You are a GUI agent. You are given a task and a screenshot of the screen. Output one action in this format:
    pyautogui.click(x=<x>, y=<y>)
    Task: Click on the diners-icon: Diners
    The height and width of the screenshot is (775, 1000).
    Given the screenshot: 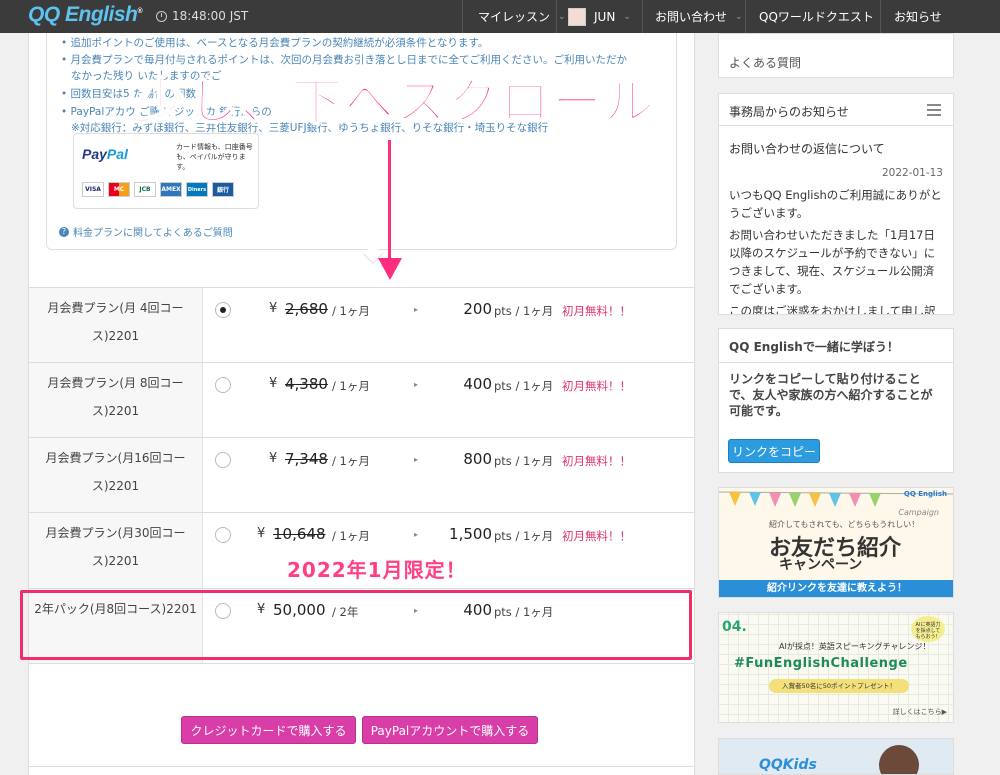 What is the action you would take?
    pyautogui.click(x=197, y=189)
    